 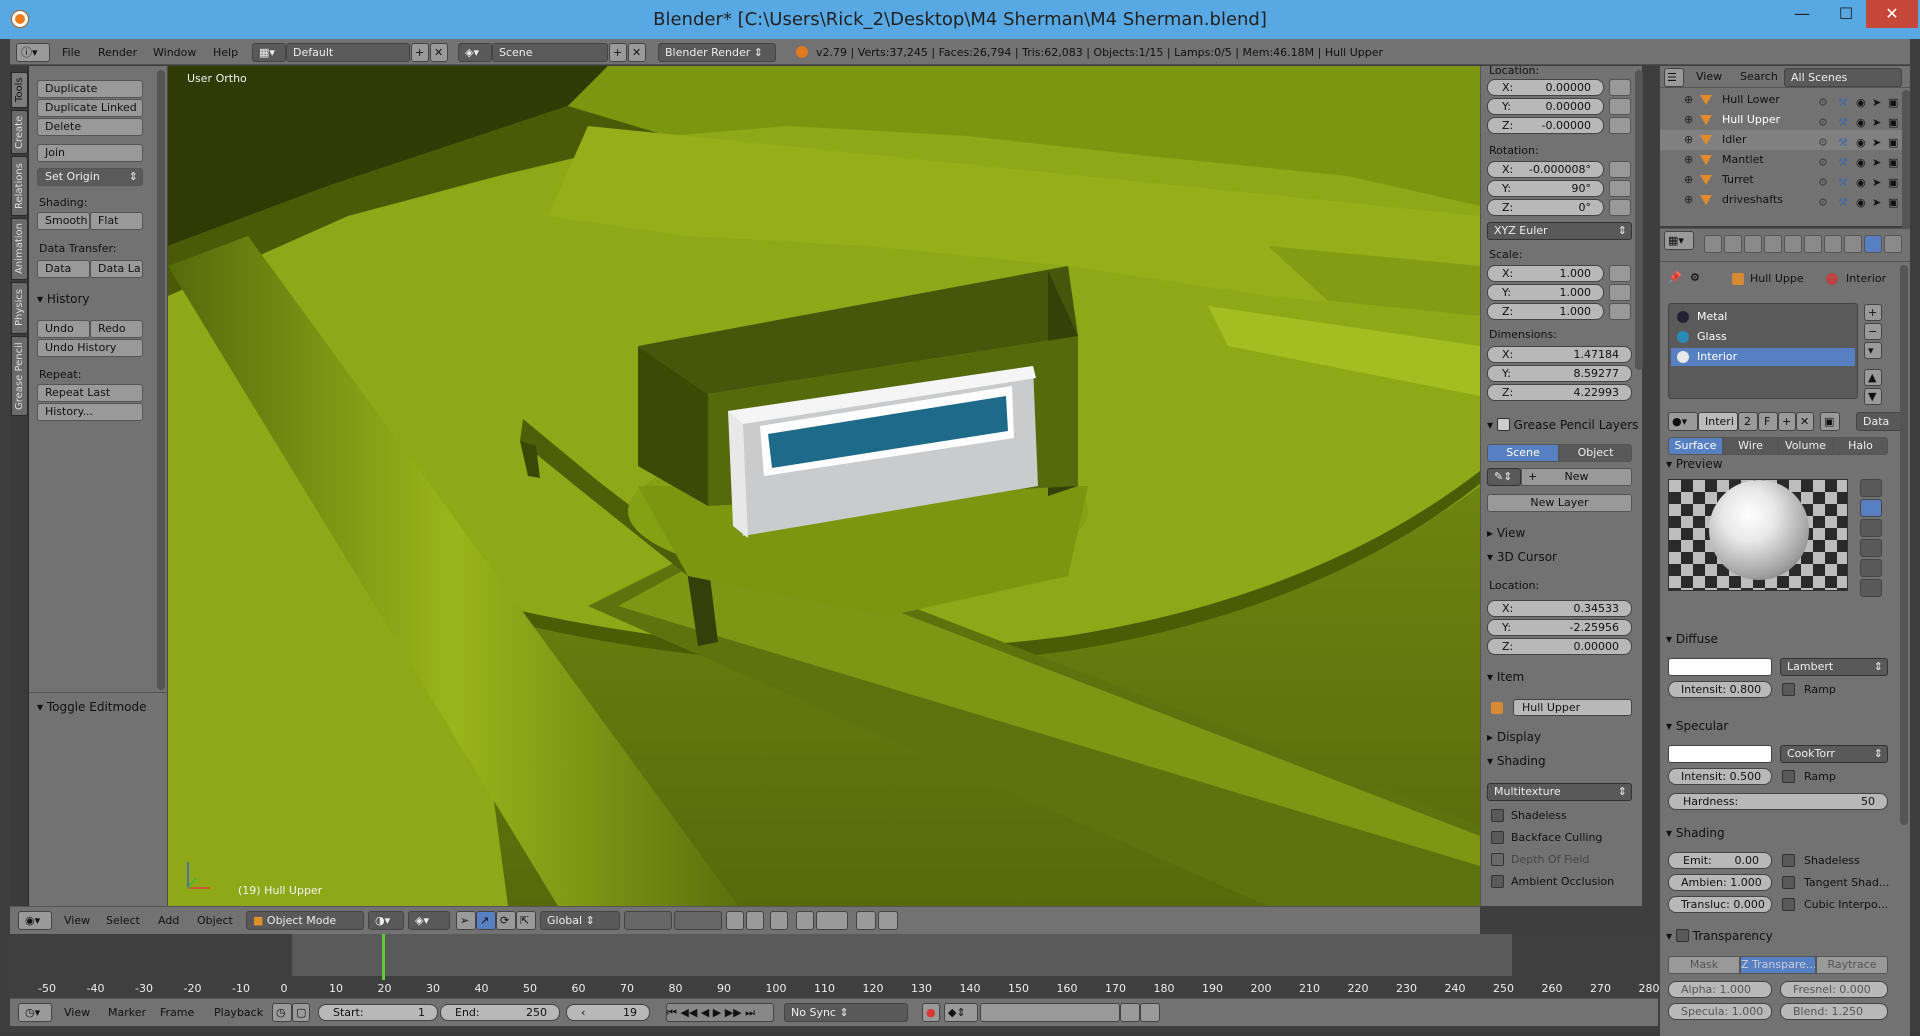 I want to click on outliner-item: ⊕ Idler ⚙ ⚒ ◉ ➤ ▣, so click(x=1781, y=140).